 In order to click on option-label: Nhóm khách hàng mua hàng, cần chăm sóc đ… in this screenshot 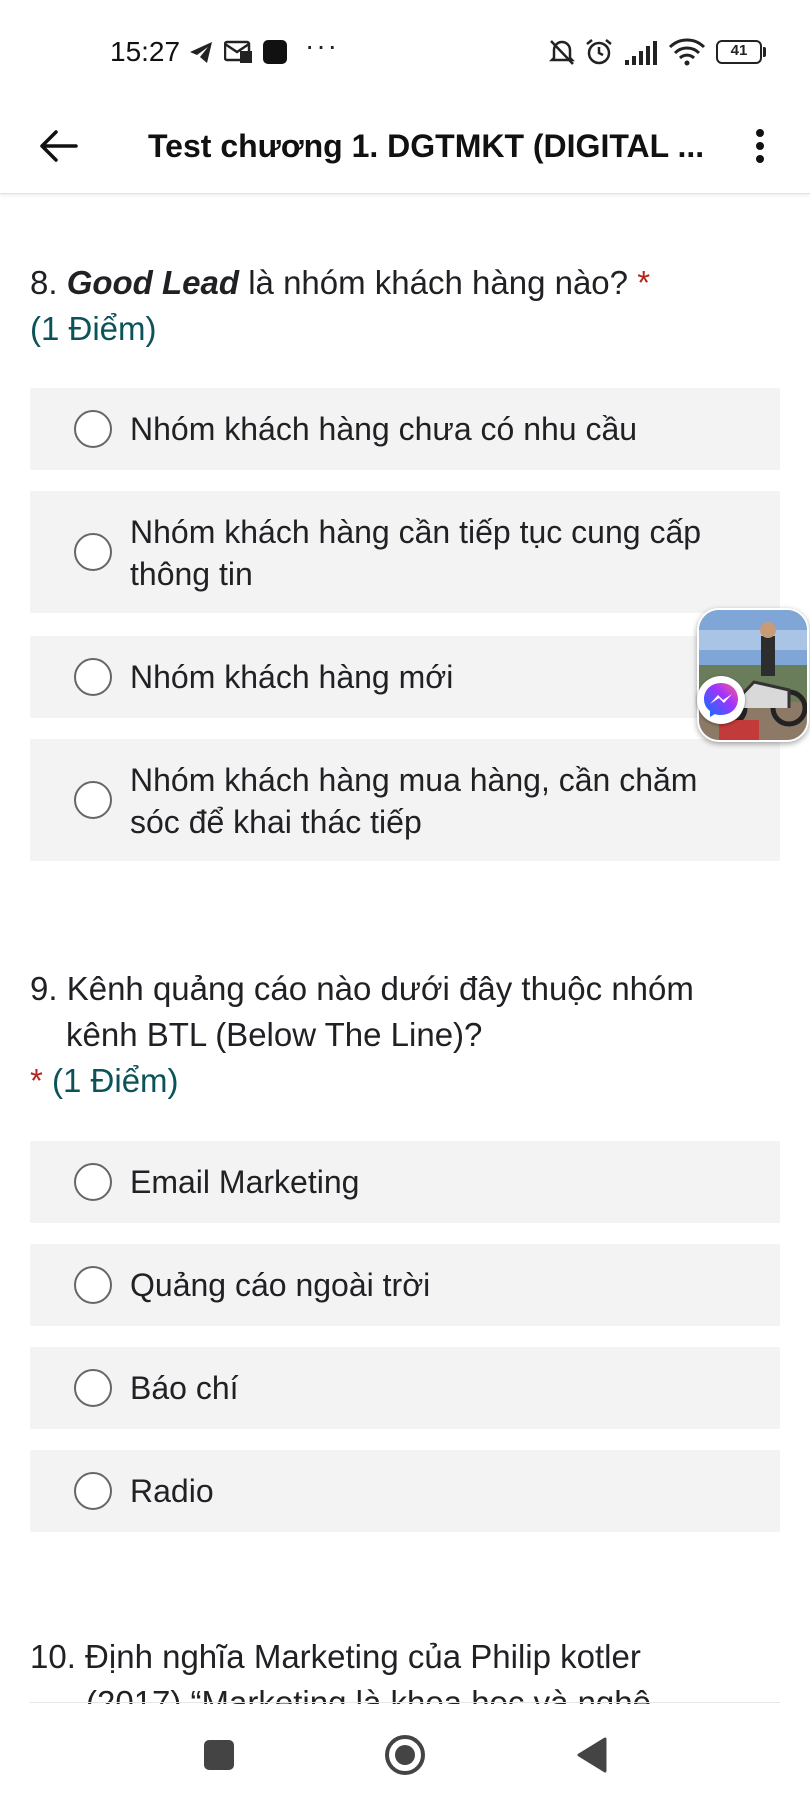, I will do `click(414, 801)`.